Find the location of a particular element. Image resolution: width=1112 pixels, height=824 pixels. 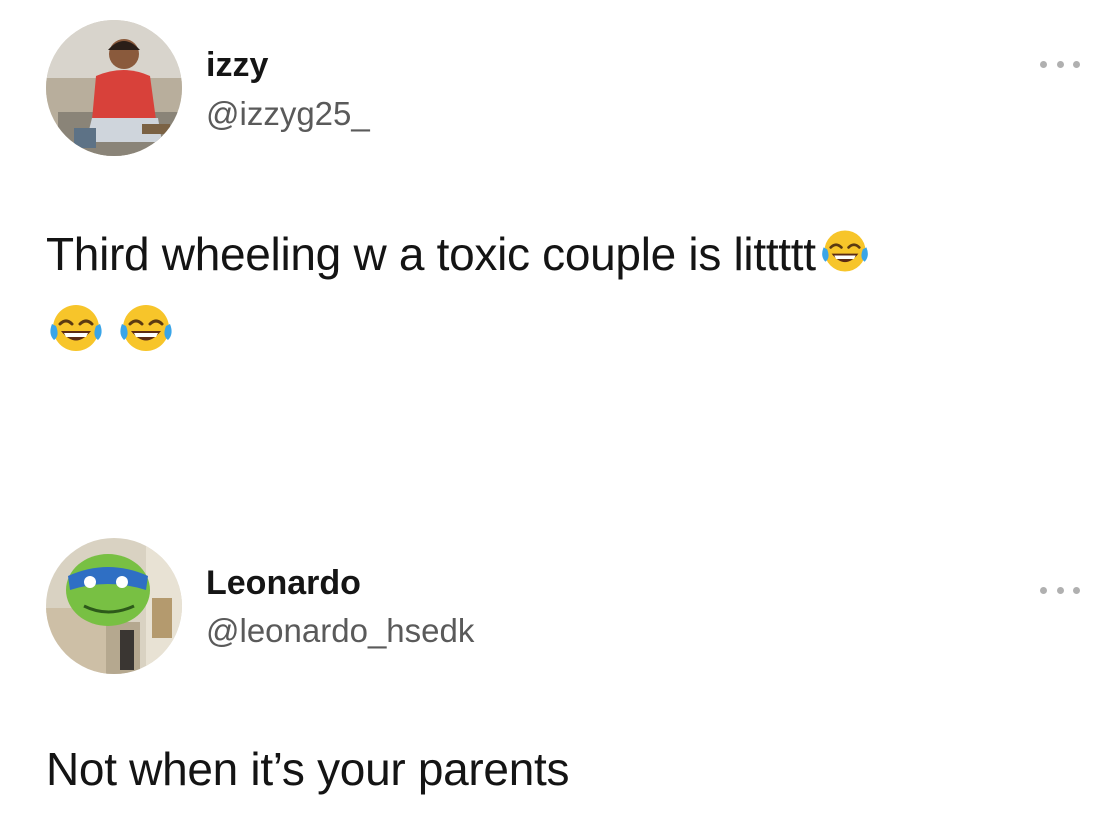

emoji-line is located at coordinates (111, 328).